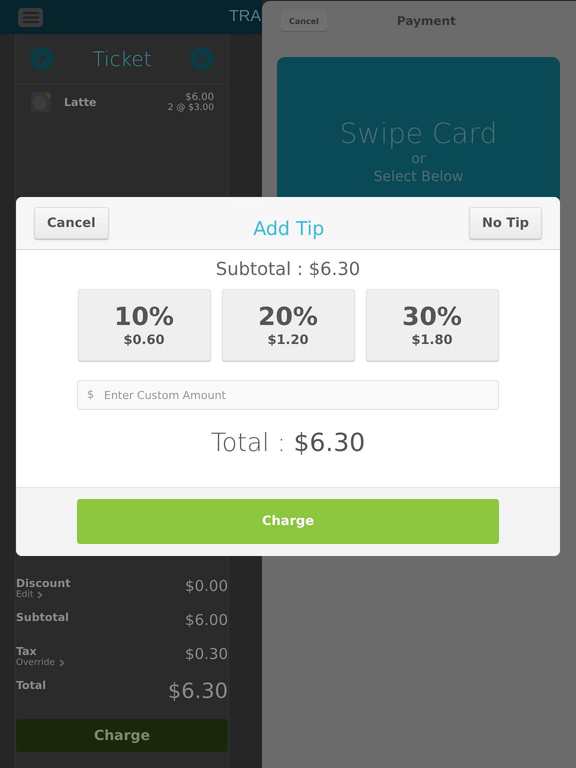  I want to click on item-quantity: 2 @ $3.00, so click(191, 107).